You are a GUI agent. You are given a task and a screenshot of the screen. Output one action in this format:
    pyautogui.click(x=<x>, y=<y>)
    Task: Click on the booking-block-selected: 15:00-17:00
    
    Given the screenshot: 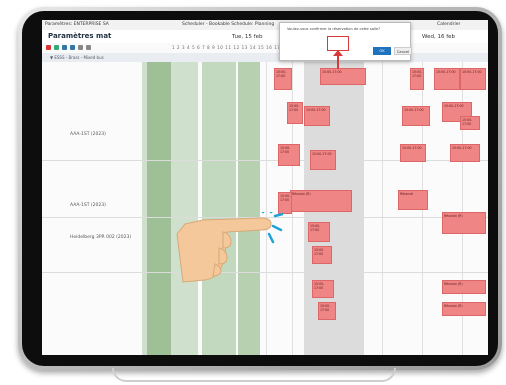 What is the action you would take?
    pyautogui.click(x=285, y=203)
    